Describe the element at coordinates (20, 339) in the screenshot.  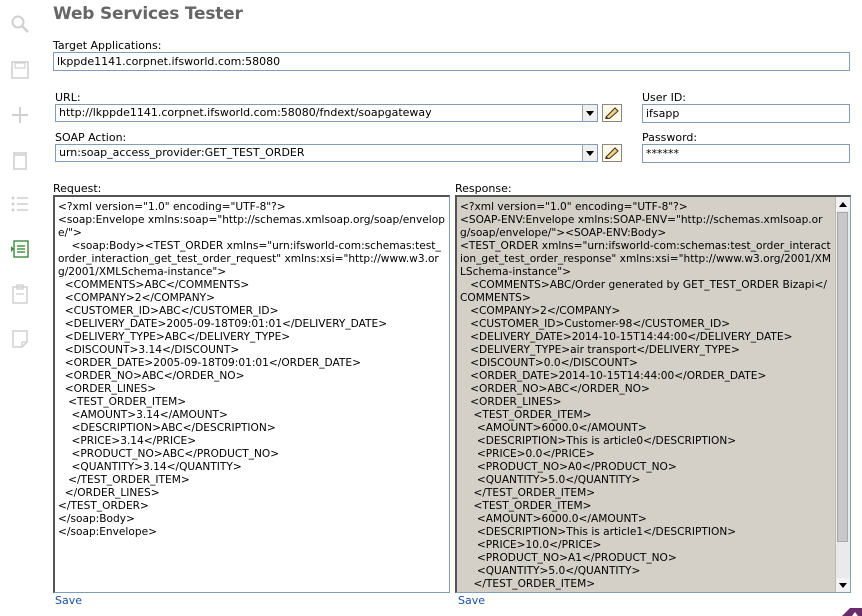
I see `note-icon` at that location.